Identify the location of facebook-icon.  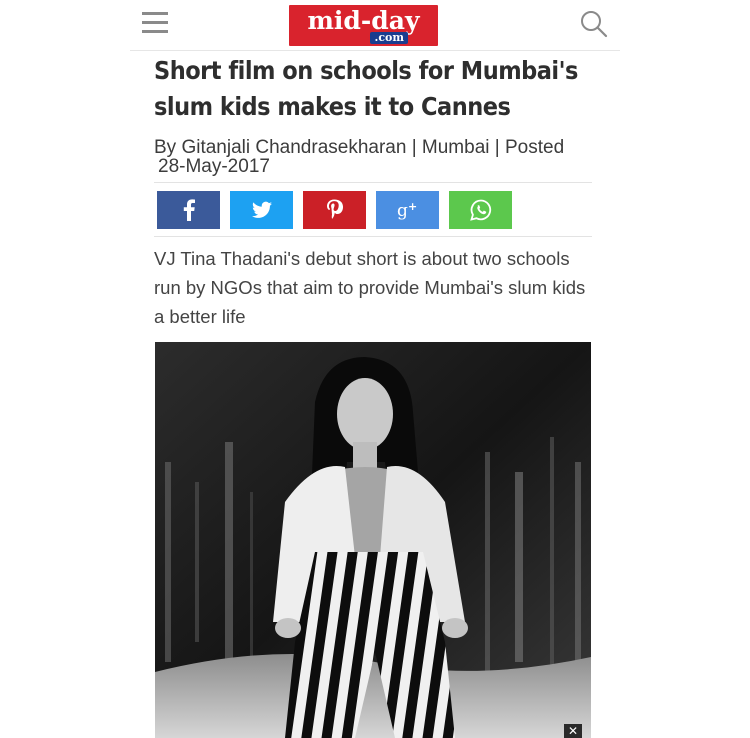
(189, 210).